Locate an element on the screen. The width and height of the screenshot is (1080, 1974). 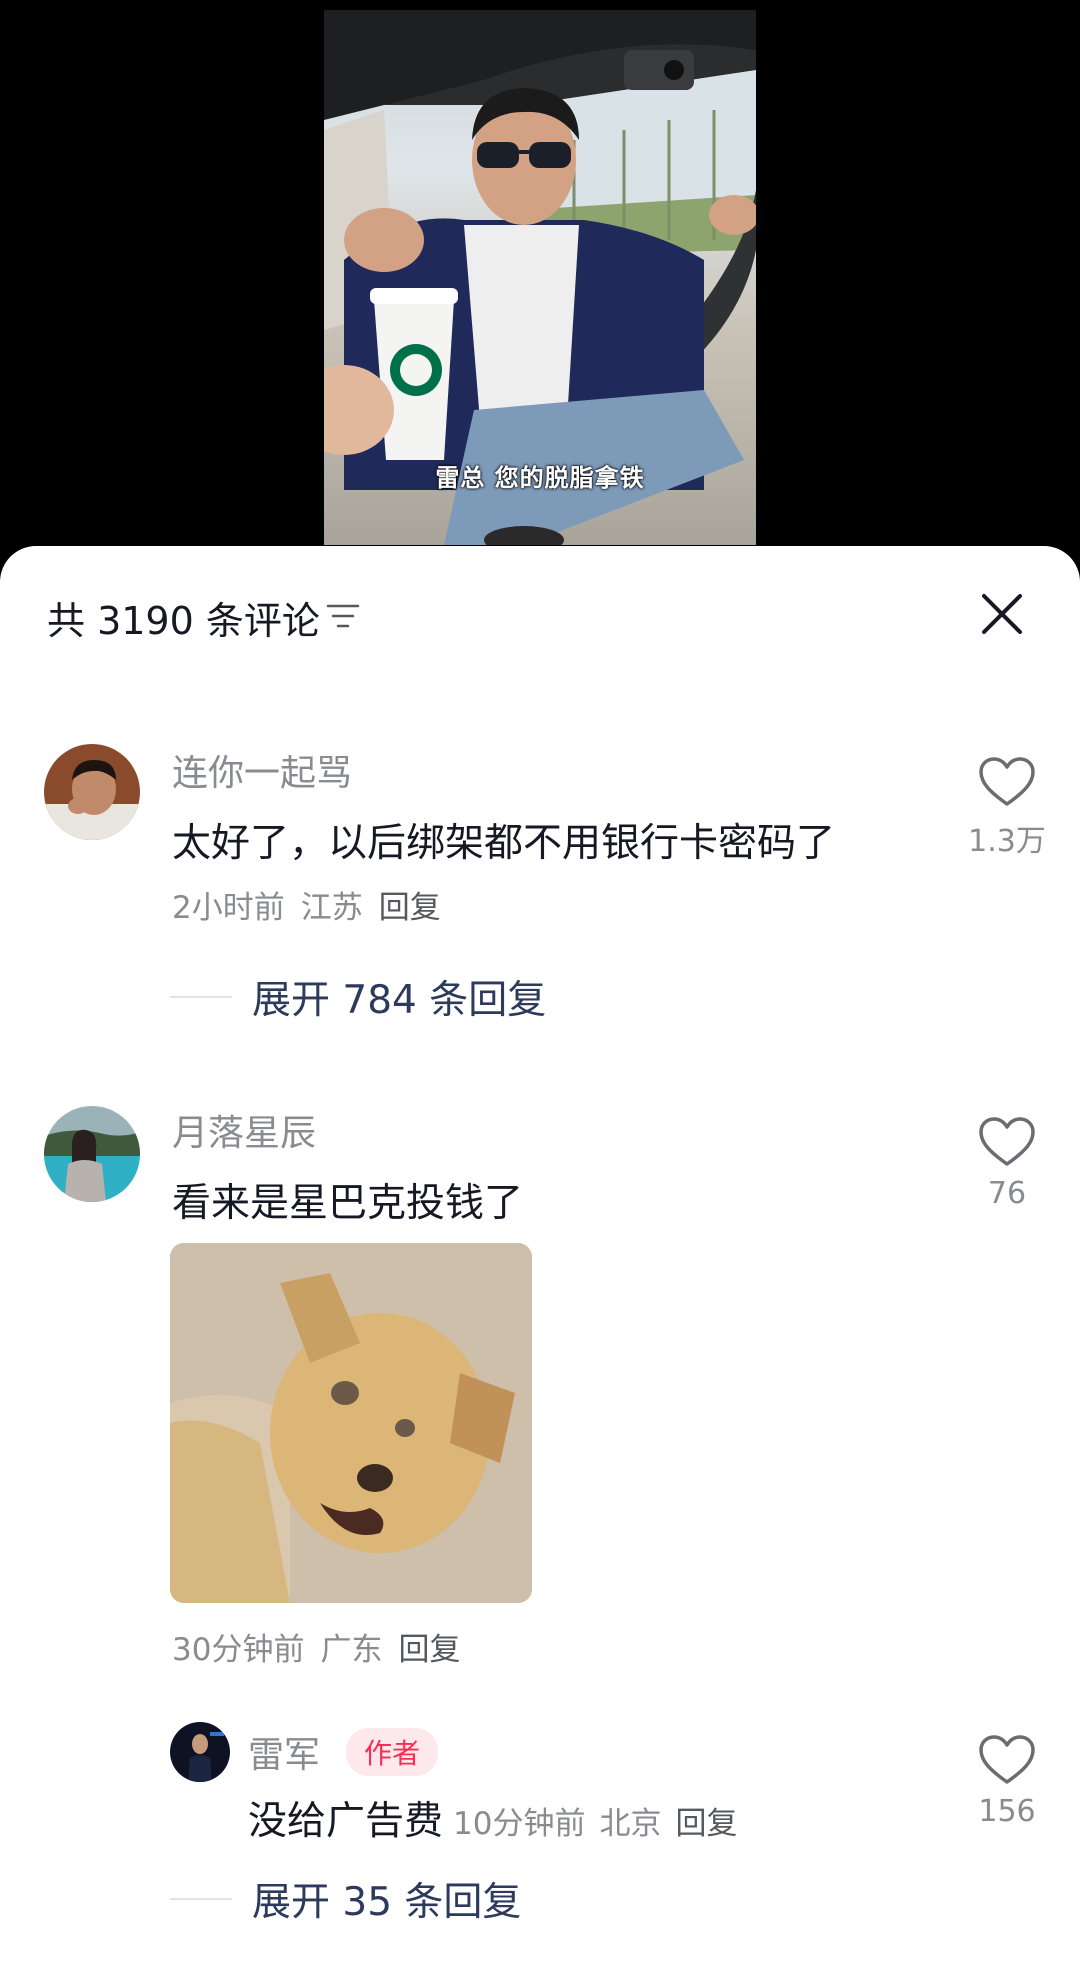
like-count: 1.3万 is located at coordinates (1007, 841).